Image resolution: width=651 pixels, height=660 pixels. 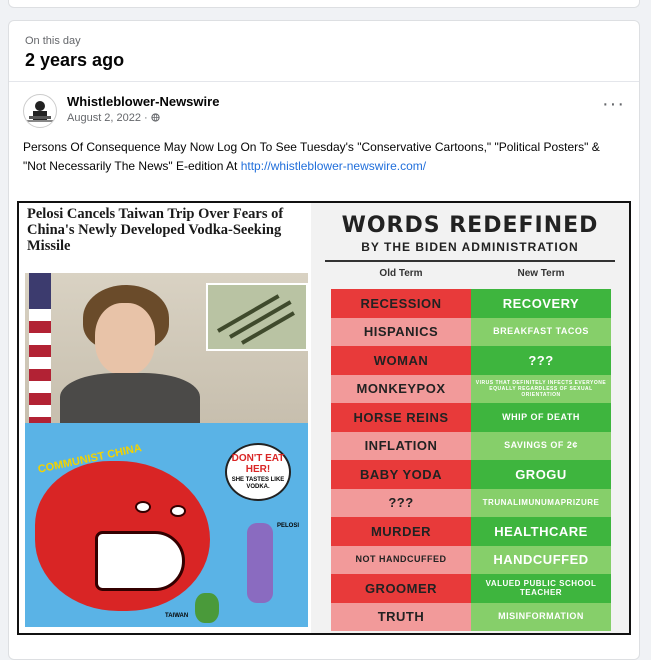 What do you see at coordinates (257, 317) in the screenshot?
I see `missile-inset-photo` at bounding box center [257, 317].